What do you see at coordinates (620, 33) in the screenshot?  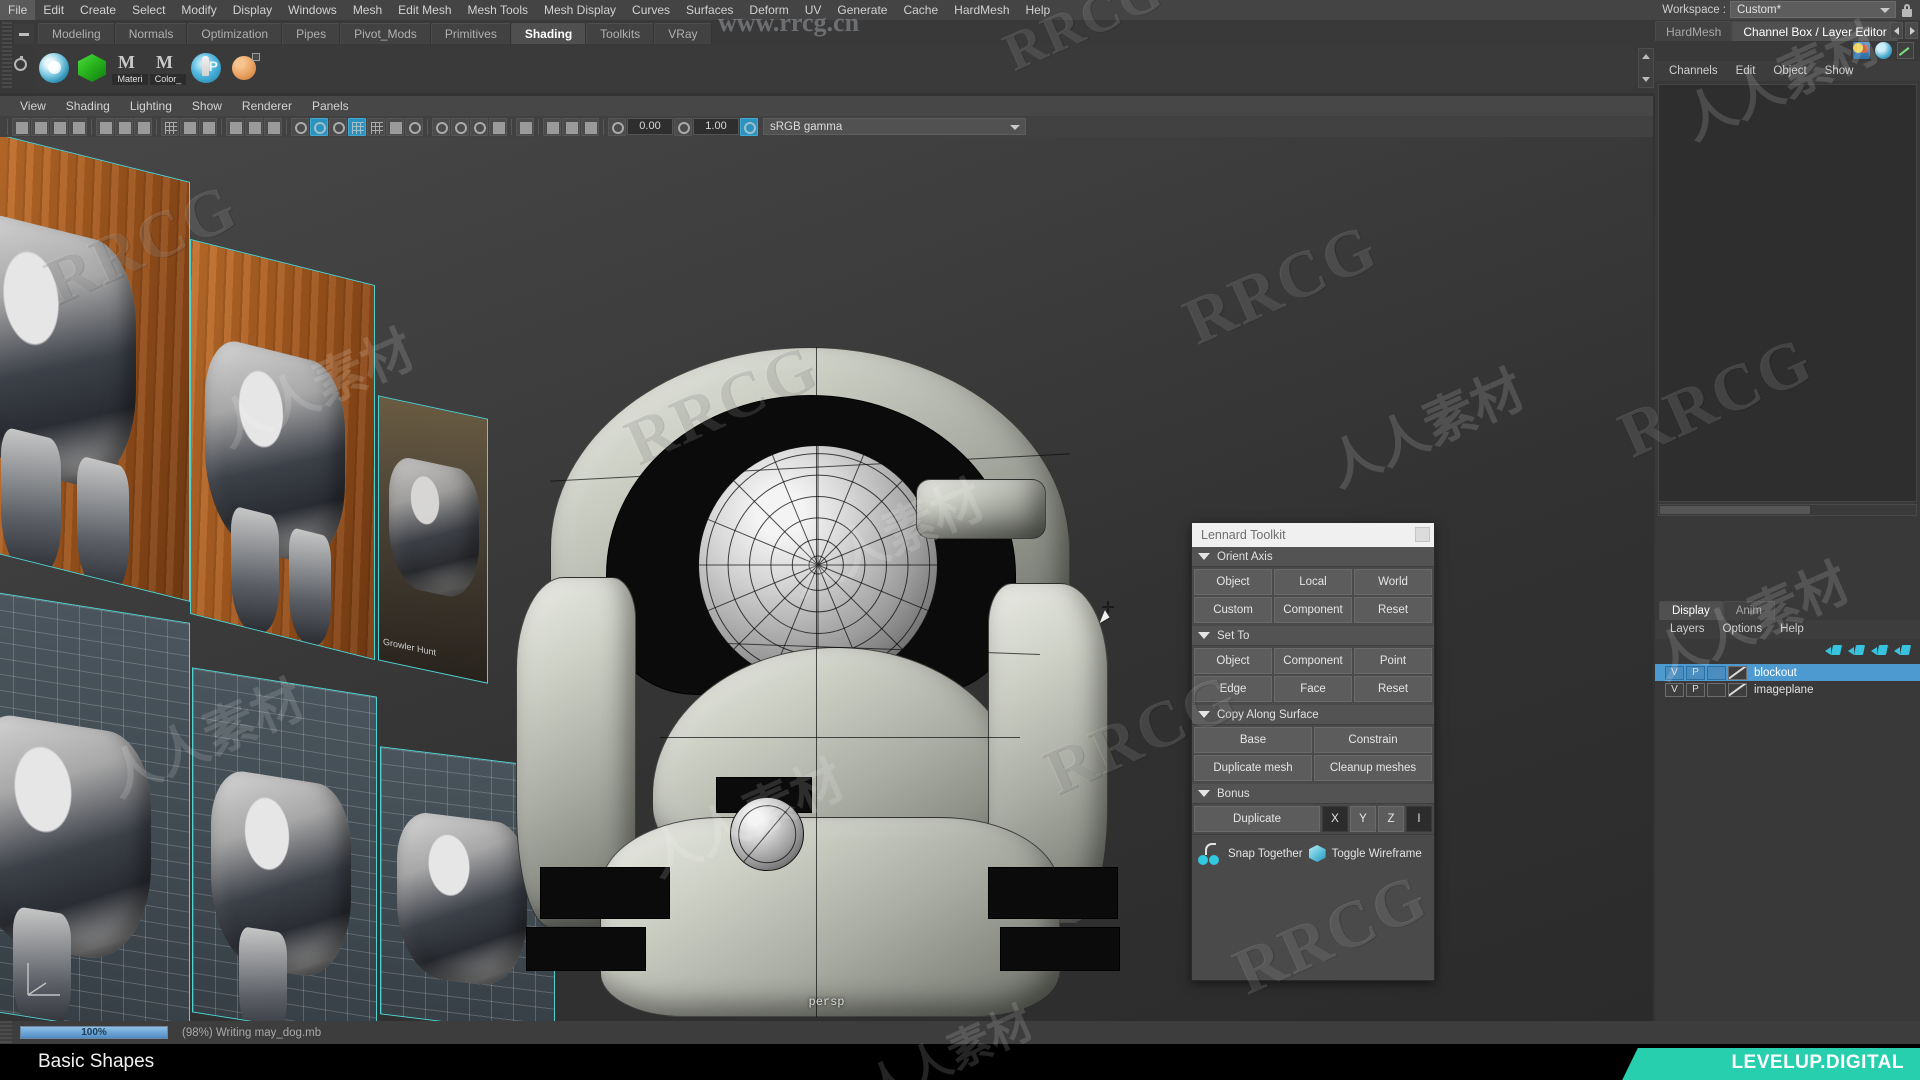 I see `shelf-tab-toolkits: Toolkits` at bounding box center [620, 33].